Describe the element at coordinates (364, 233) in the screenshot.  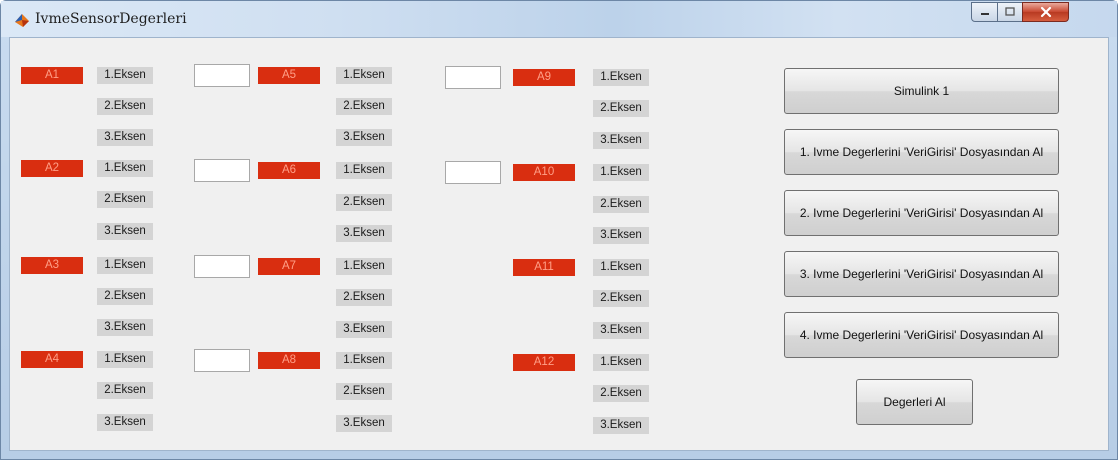
I see `axis-label-a6-3: 3.Eksen` at that location.